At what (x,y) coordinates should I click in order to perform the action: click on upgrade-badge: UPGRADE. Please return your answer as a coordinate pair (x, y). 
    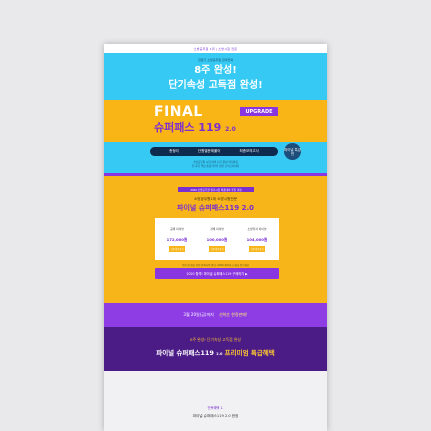
    Looking at the image, I should click on (259, 111).